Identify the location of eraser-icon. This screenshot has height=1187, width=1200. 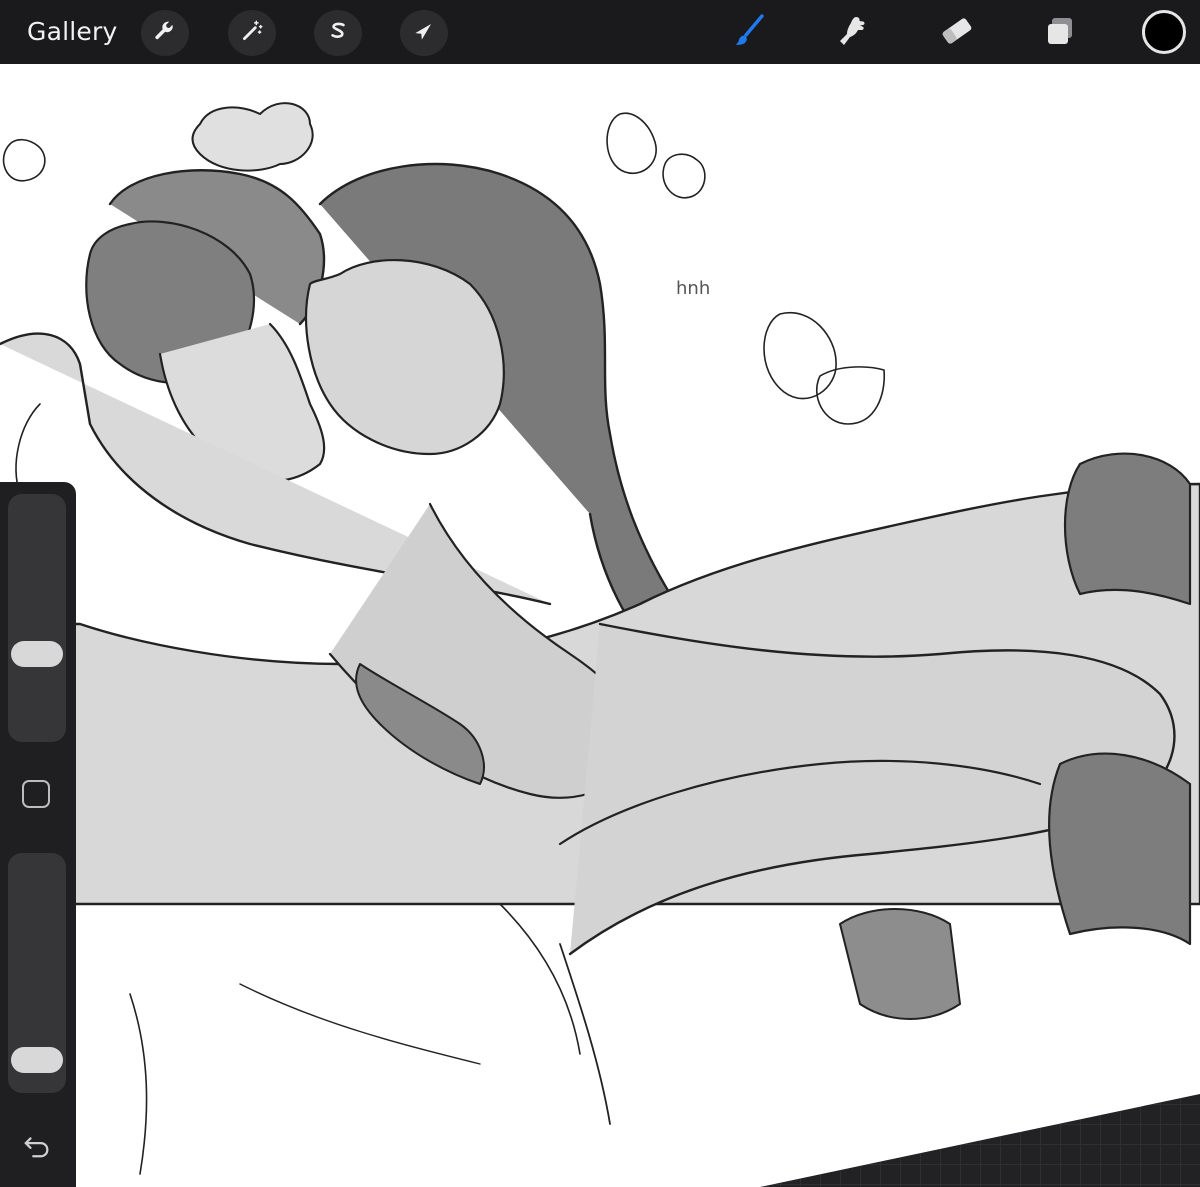
(957, 33).